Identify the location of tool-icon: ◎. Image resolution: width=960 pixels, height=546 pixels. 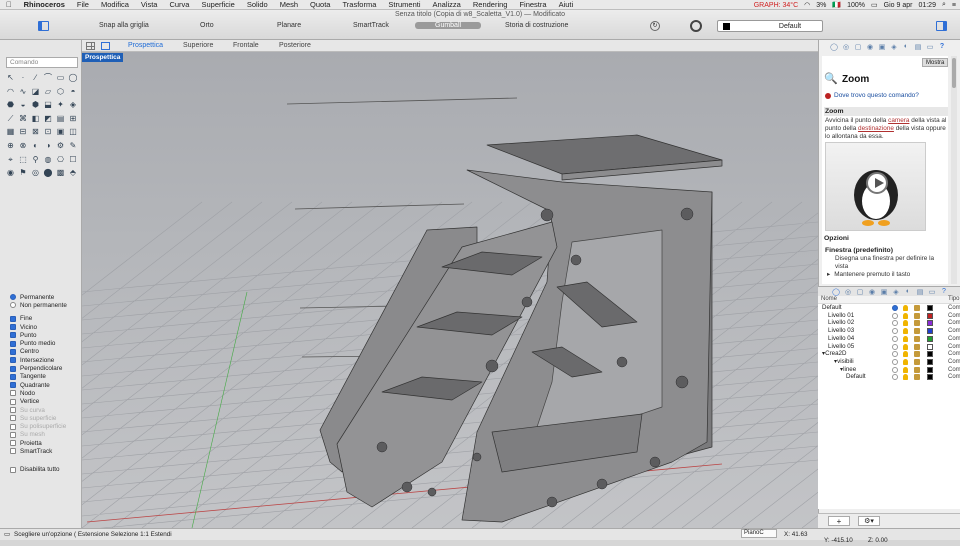
(35, 172).